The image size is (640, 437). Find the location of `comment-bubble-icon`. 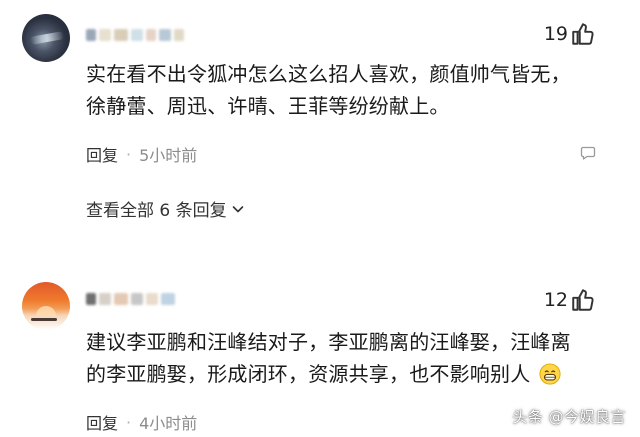

comment-bubble-icon is located at coordinates (588, 153).